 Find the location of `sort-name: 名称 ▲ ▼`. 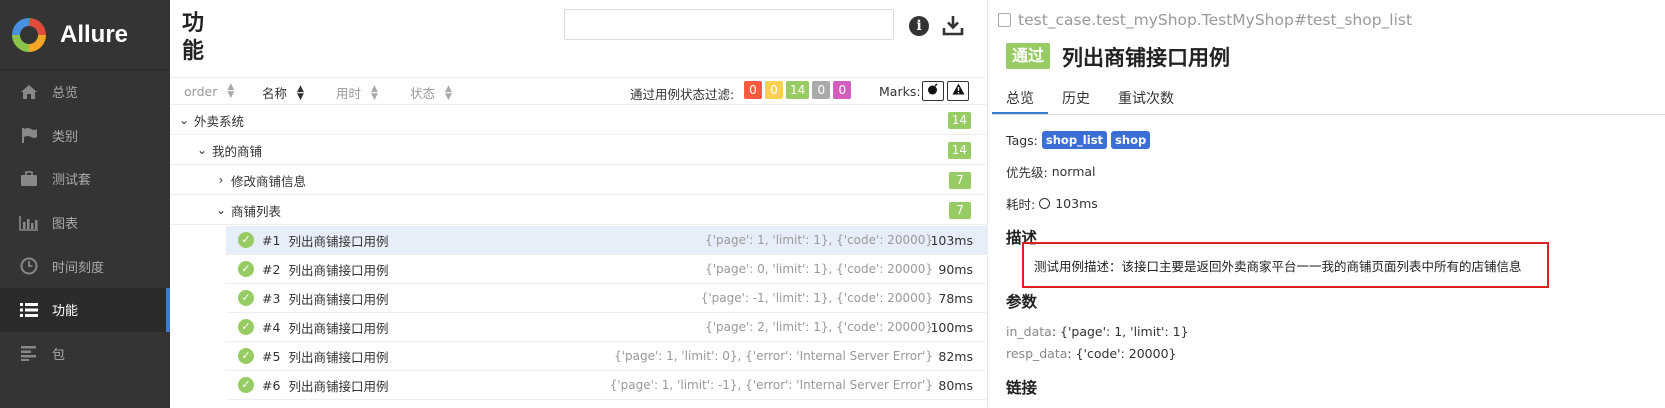

sort-name: 名称 ▲ ▼ is located at coordinates (283, 92).